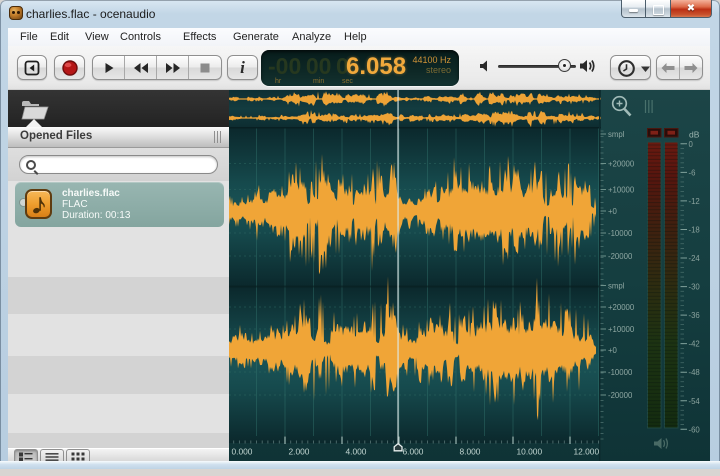 Image resolution: width=720 pixels, height=476 pixels. I want to click on svg-text: -6, so click(692, 172).